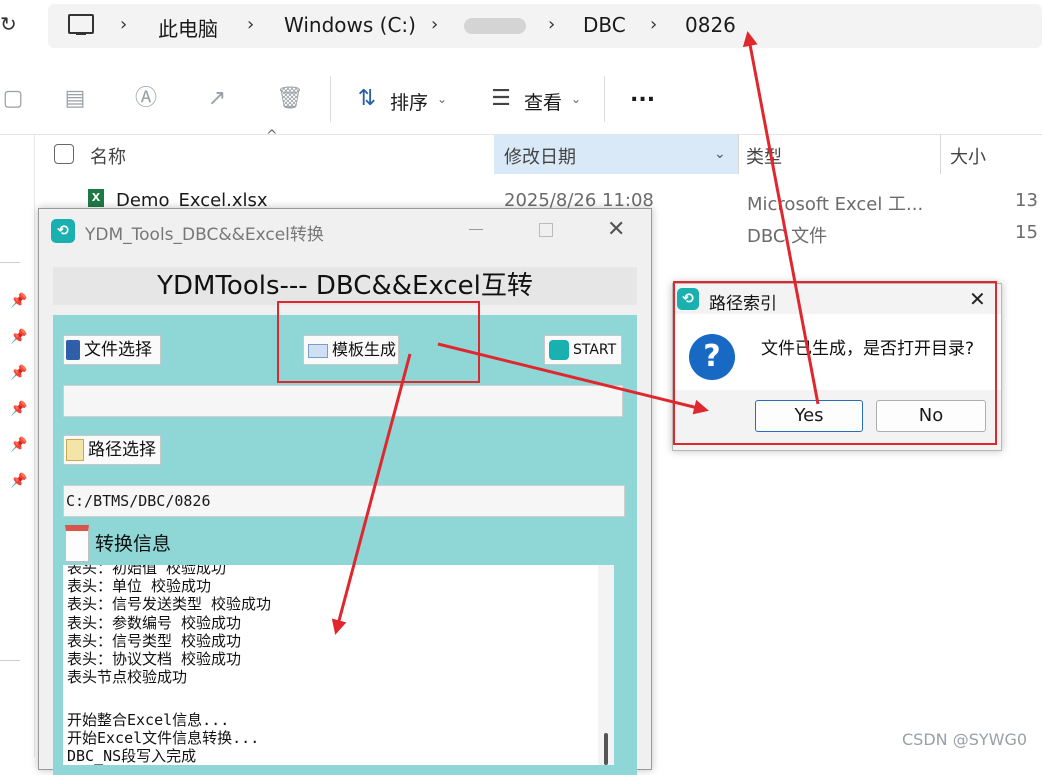  I want to click on annotation-box-template, so click(378, 342).